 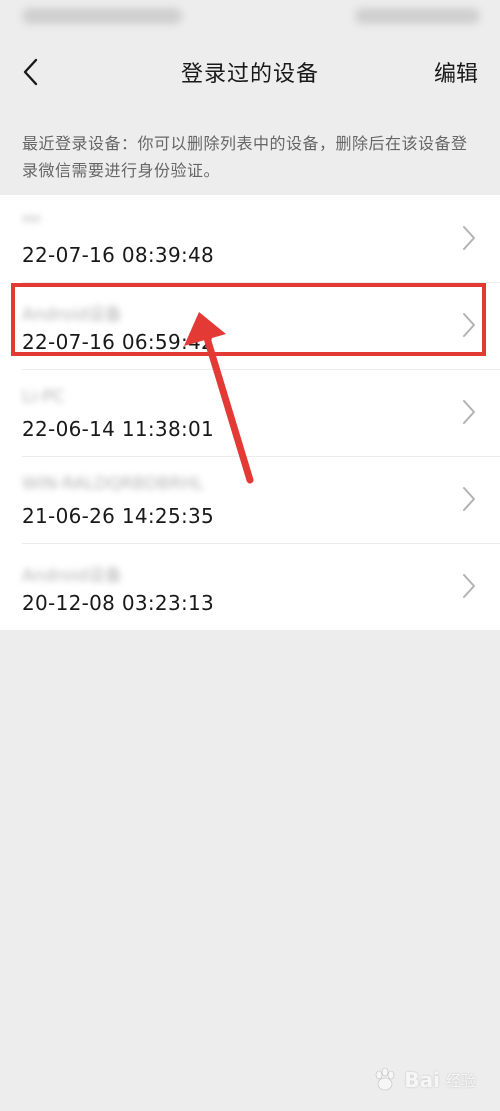 I want to click on edit-button: 编辑, so click(x=456, y=72).